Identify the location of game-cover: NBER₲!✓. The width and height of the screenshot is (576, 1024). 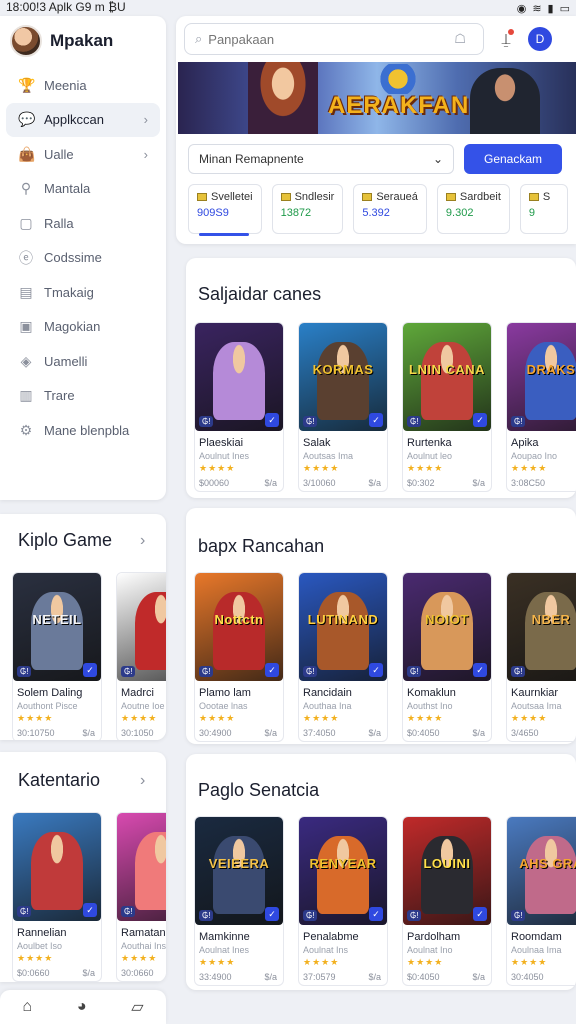
(541, 627).